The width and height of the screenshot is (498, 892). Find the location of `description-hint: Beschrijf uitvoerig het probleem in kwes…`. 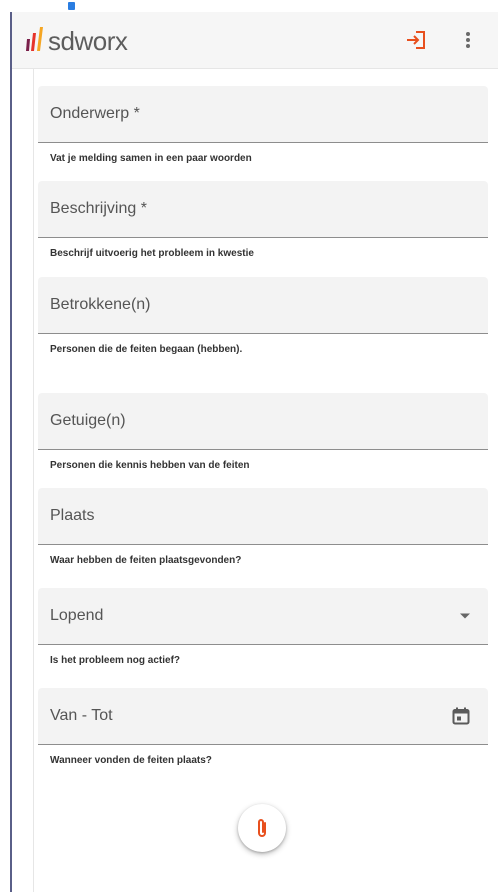

description-hint: Beschrijf uitvoerig het probleem in kwes… is located at coordinates (152, 253).